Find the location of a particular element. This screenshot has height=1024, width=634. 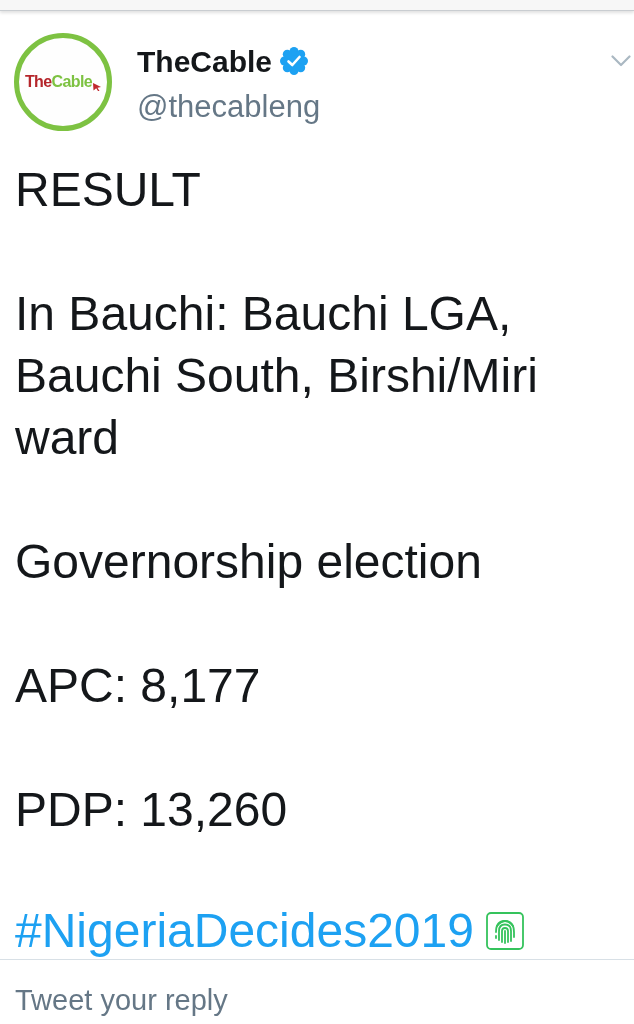

hashtag-link: #NigeriaDecides2019 is located at coordinates (244, 931).